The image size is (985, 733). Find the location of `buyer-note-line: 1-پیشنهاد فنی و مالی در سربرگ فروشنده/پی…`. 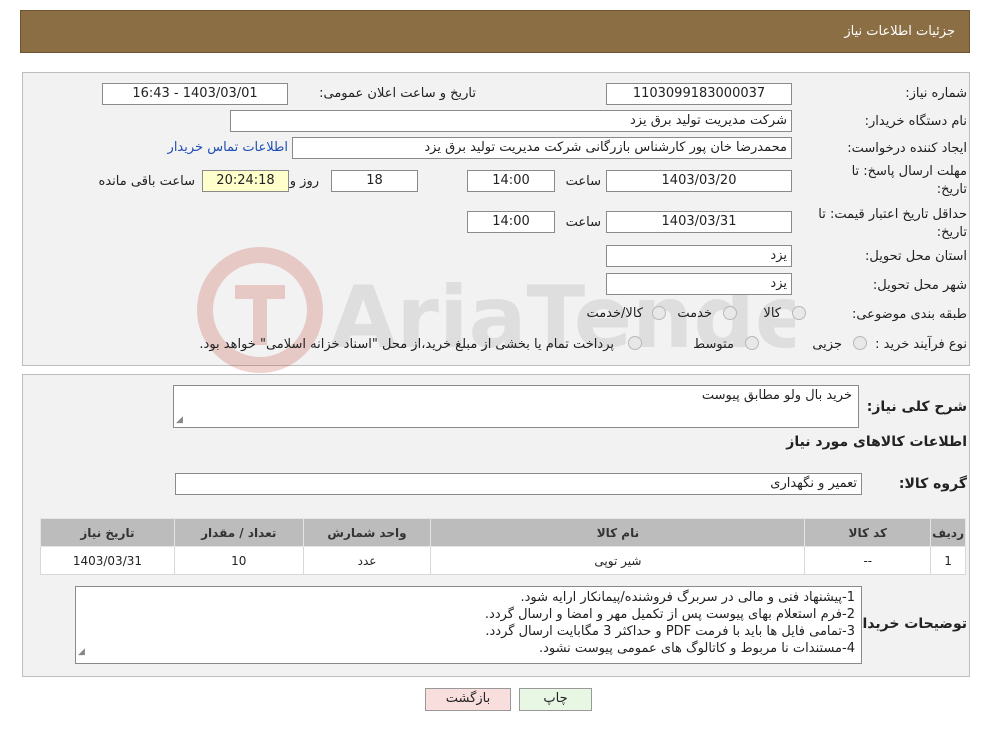

buyer-note-line: 1-پیشنهاد فنی و مالی در سربرگ فروشنده/پی… is located at coordinates (687, 597).